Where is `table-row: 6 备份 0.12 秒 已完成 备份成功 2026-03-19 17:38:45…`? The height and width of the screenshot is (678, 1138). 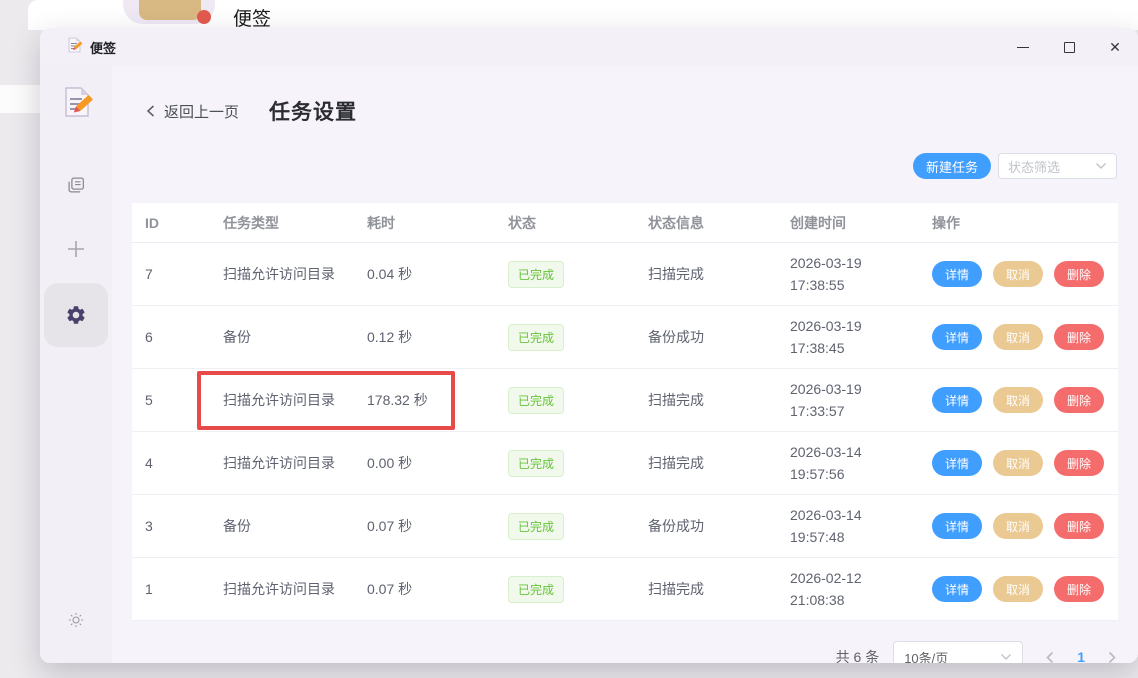 table-row: 6 备份 0.12 秒 已完成 备份成功 2026-03-19 17:38:45… is located at coordinates (625, 337).